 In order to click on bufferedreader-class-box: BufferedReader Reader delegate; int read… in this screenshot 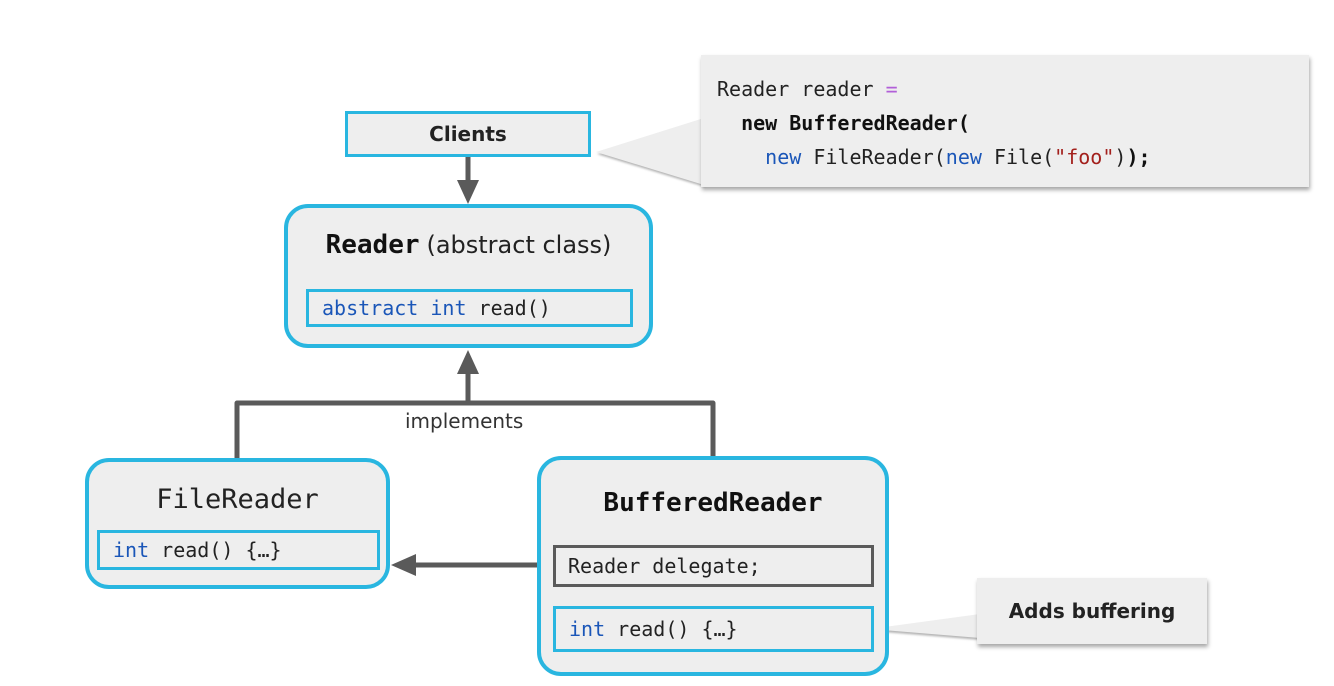, I will do `click(713, 566)`.